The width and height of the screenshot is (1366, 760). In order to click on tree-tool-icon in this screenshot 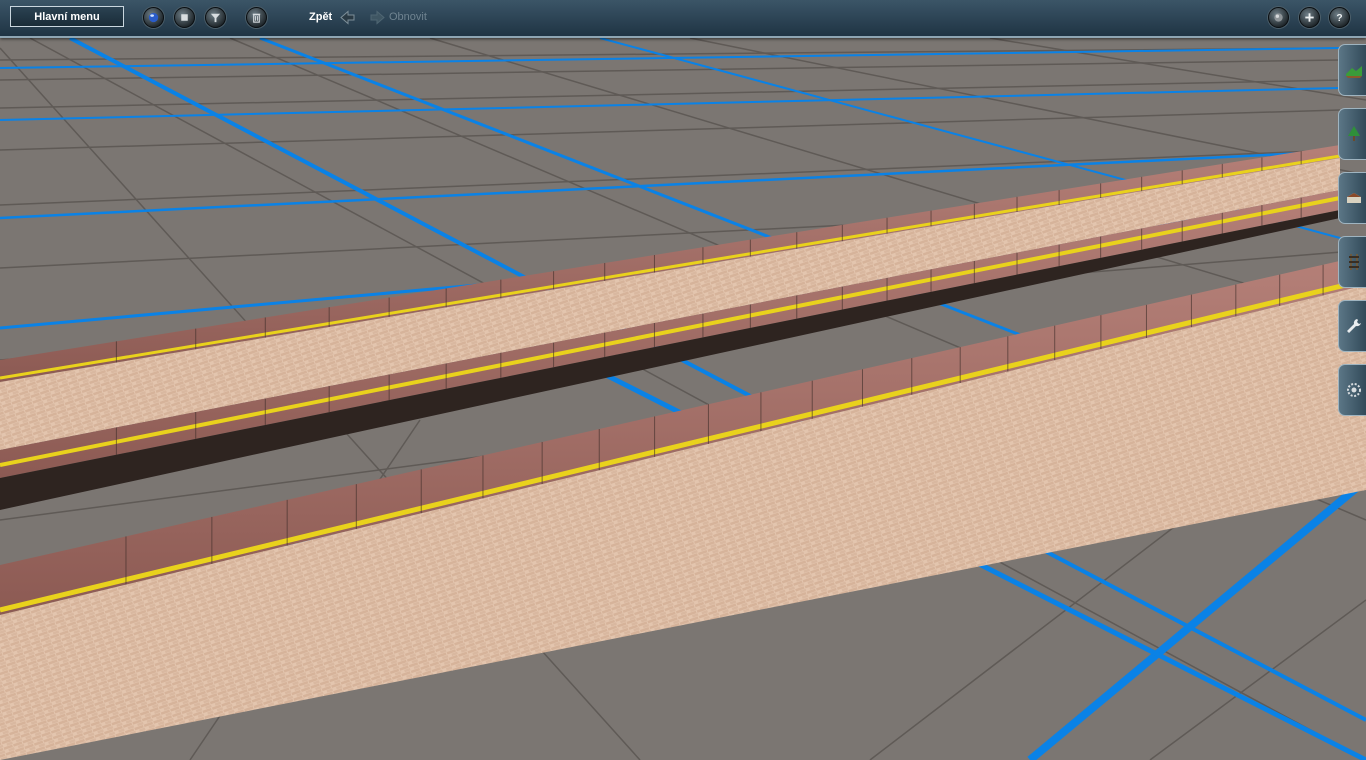, I will do `click(1353, 133)`.